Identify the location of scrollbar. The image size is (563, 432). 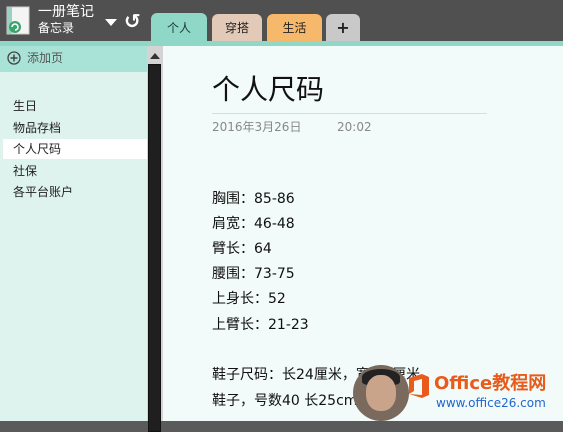
(155, 239).